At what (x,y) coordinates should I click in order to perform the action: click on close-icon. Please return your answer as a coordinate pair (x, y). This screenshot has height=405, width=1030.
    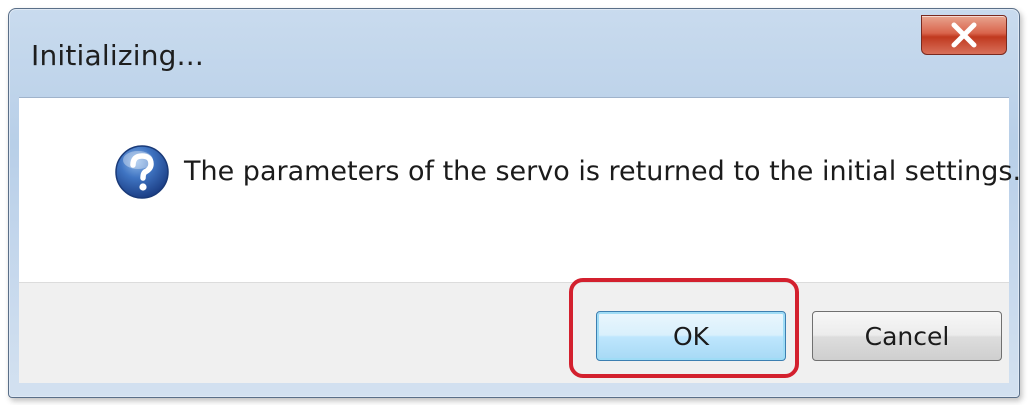
    Looking at the image, I should click on (964, 35).